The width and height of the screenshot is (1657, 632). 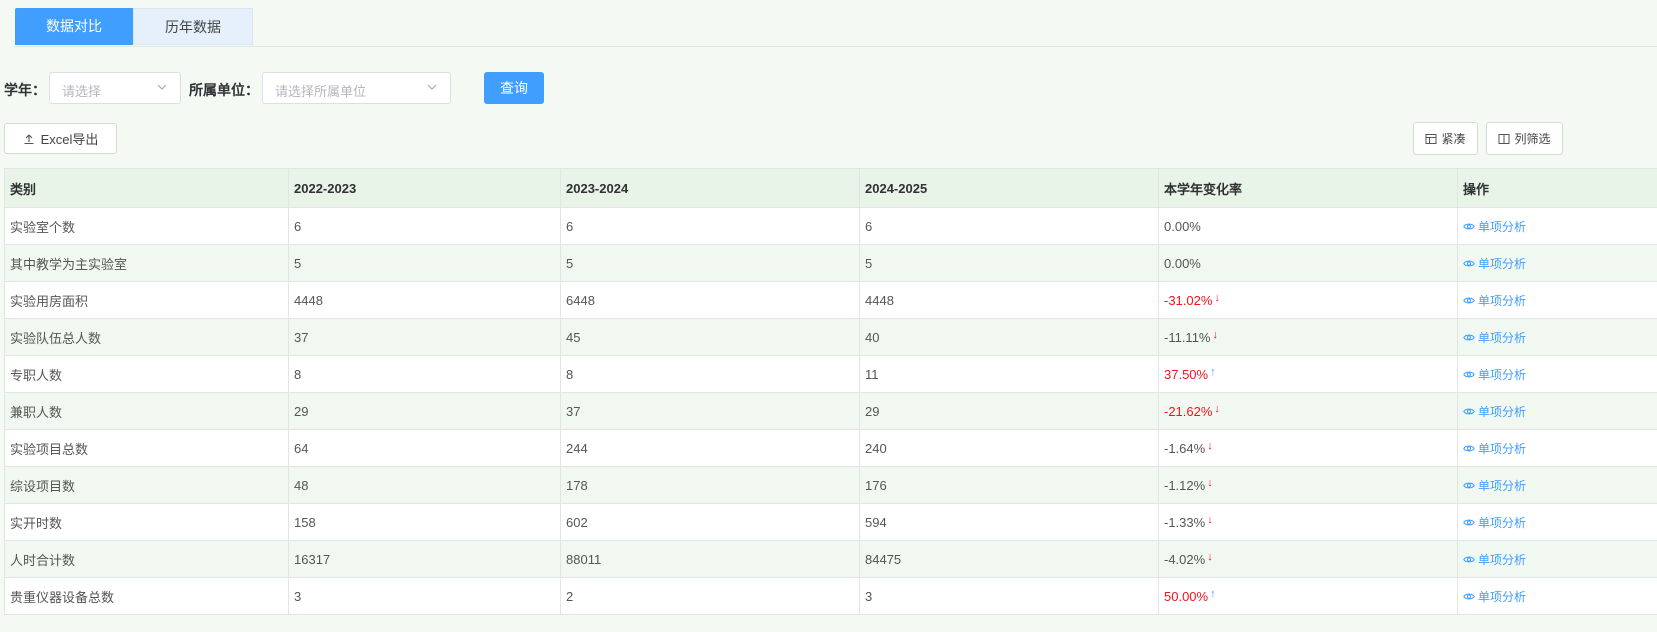 What do you see at coordinates (424, 300) in the screenshot?
I see `cell-year-1: 4448` at bounding box center [424, 300].